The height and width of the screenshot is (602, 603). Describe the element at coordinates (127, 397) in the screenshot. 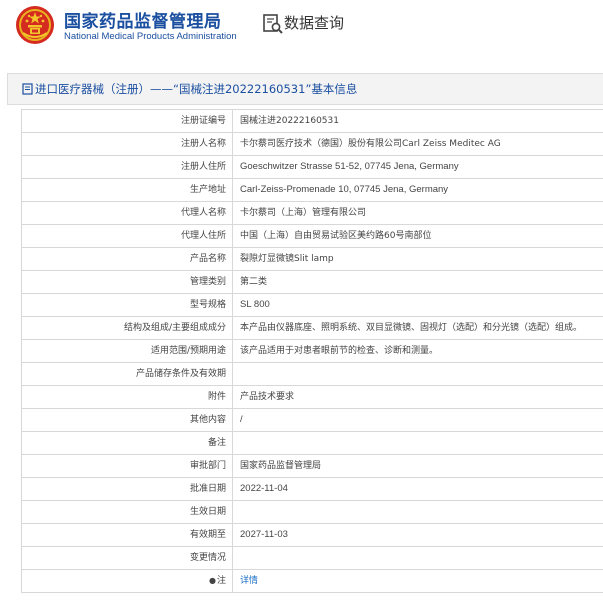

I see `field-label: 附件` at that location.